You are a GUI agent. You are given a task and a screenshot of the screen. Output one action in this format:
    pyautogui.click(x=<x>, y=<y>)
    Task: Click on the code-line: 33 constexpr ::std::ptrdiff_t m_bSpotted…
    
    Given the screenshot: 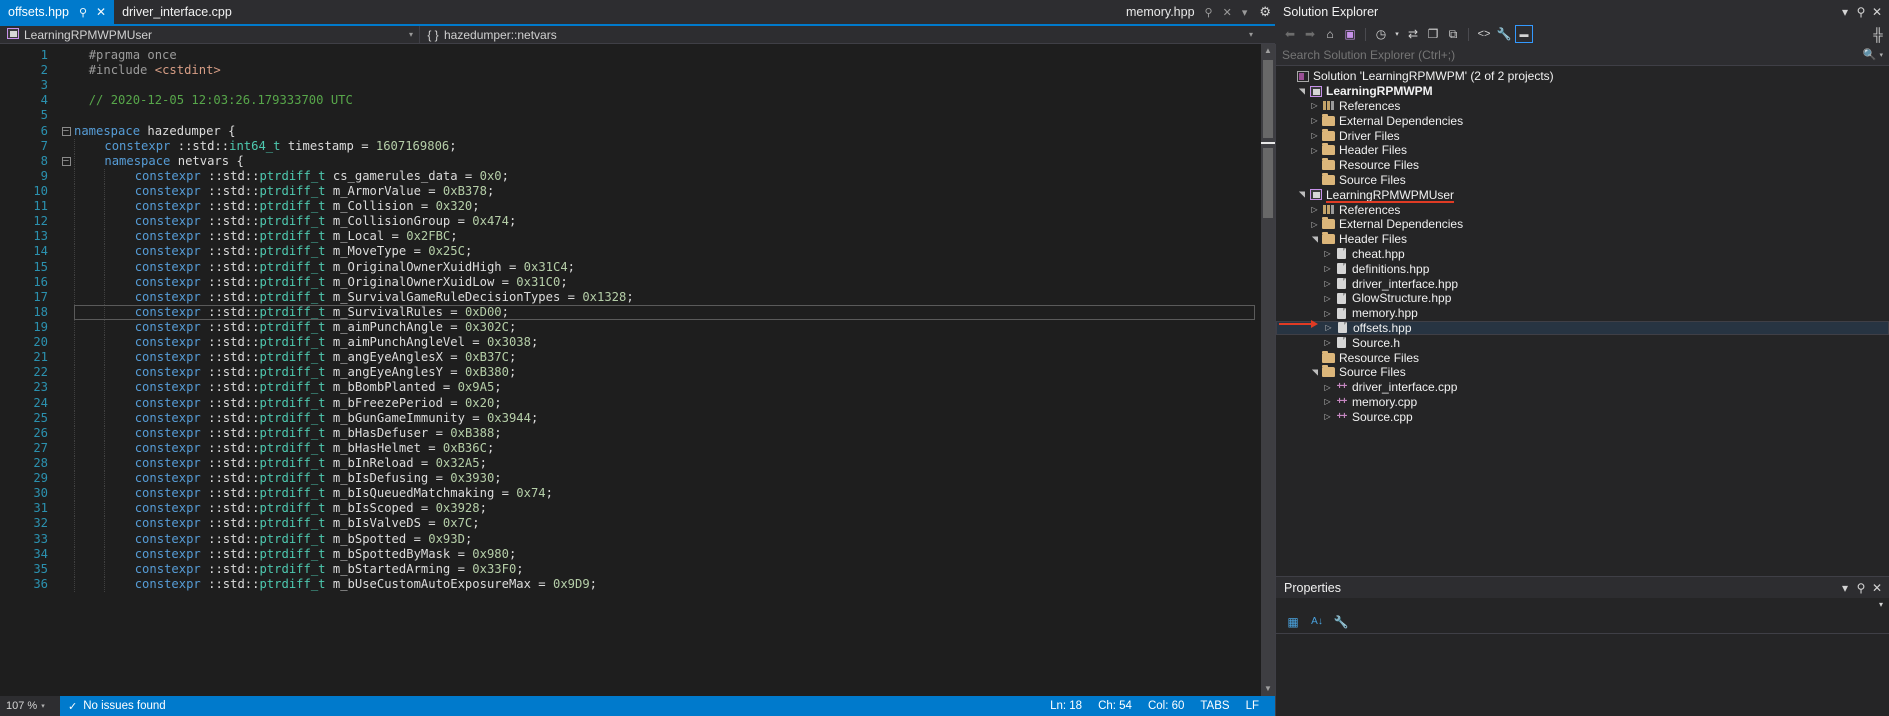 What is the action you would take?
    pyautogui.click(x=630, y=539)
    